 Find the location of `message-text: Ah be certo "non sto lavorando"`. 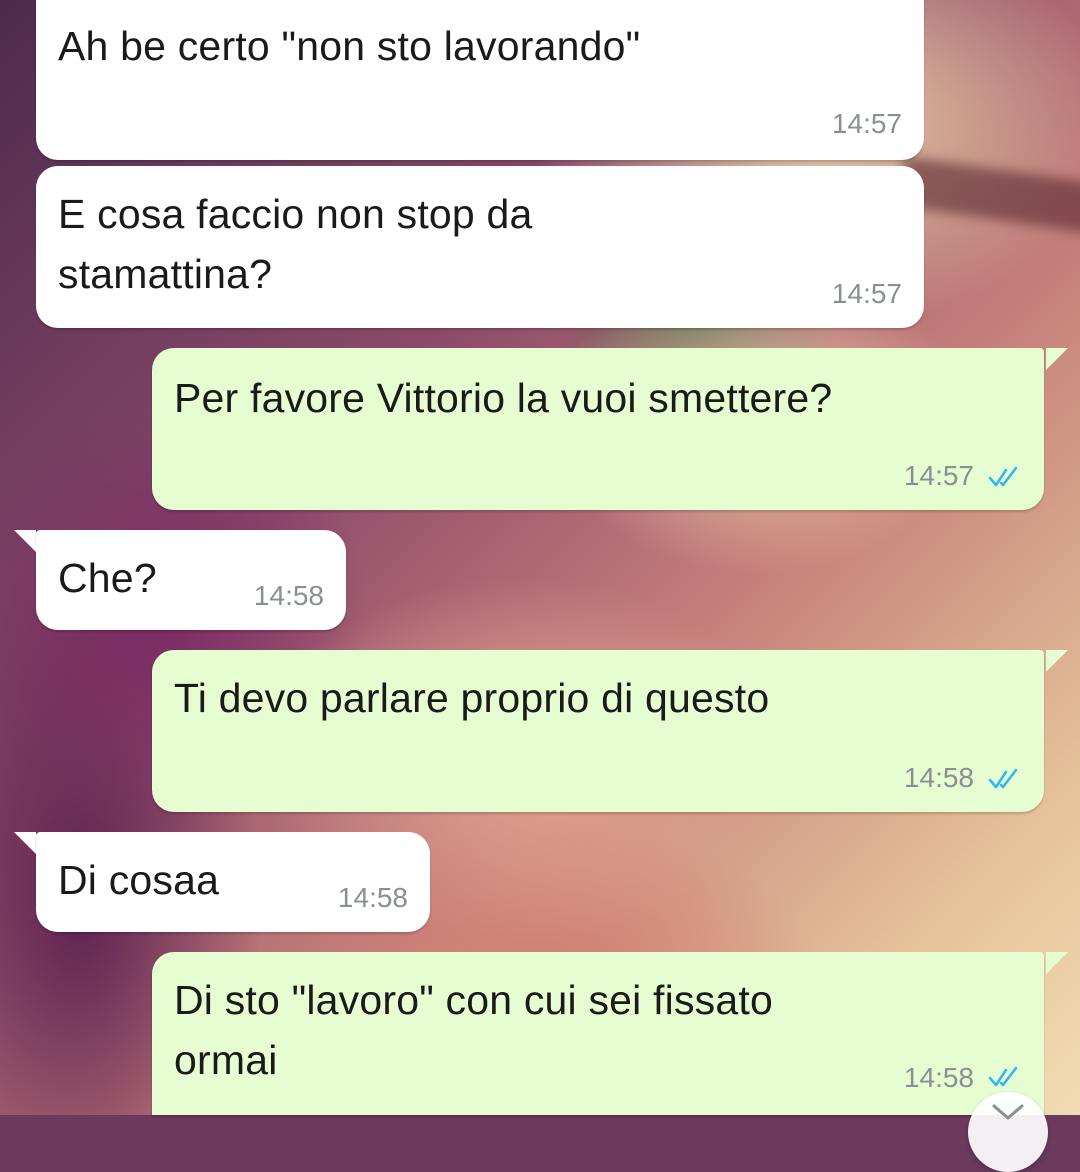

message-text: Ah be certo "non sto lavorando" is located at coordinates (349, 46).